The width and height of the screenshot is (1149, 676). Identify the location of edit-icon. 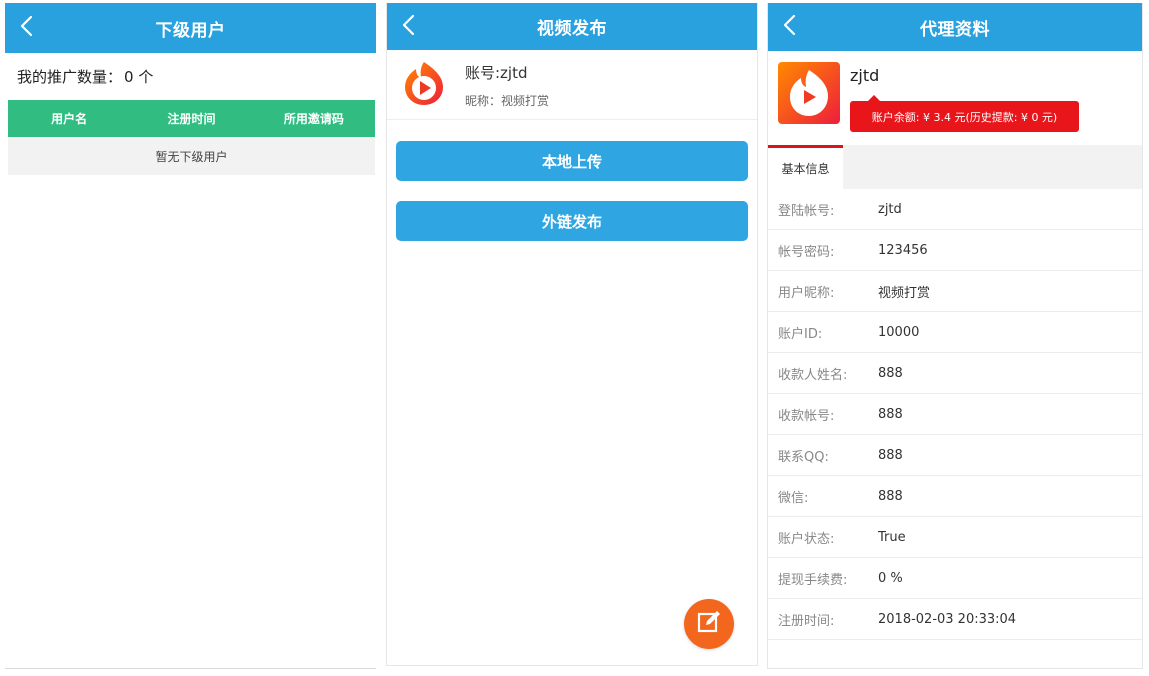
(709, 624).